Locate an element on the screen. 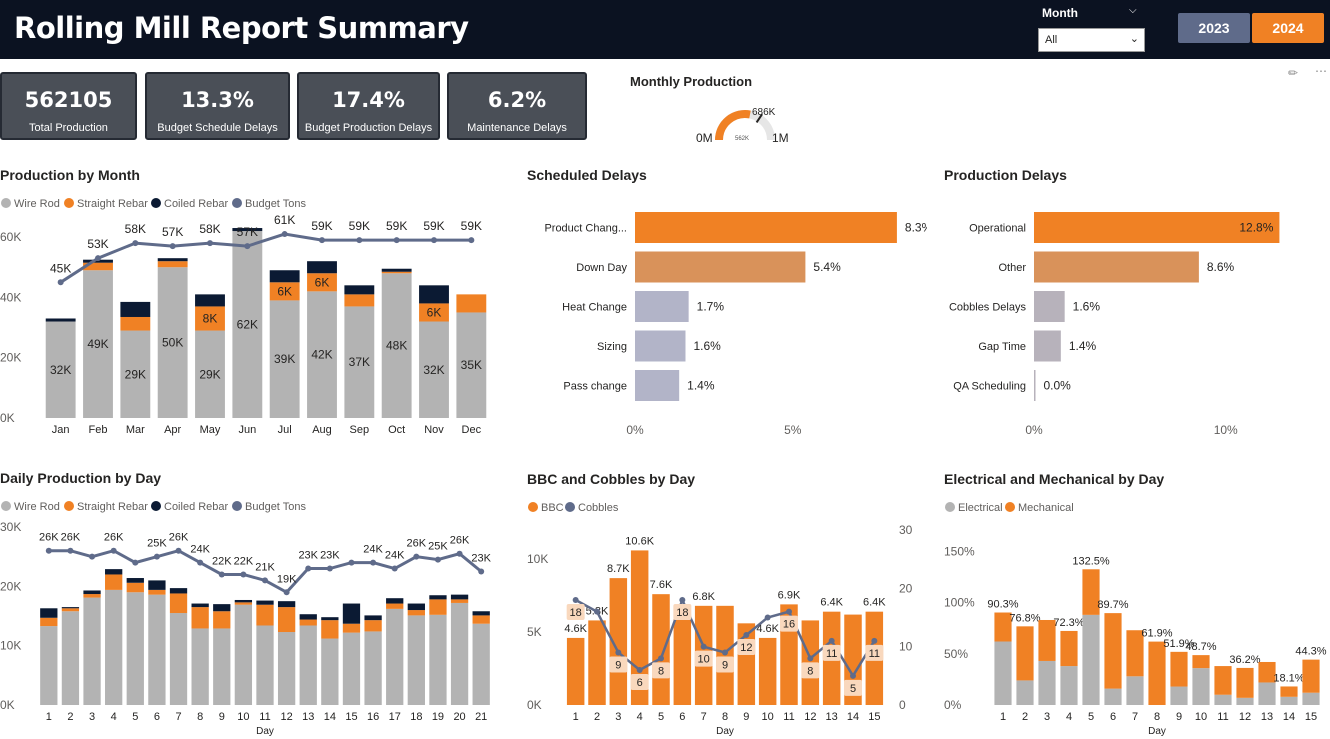 The image size is (1330, 739). budget-label: 24K is located at coordinates (373, 550).